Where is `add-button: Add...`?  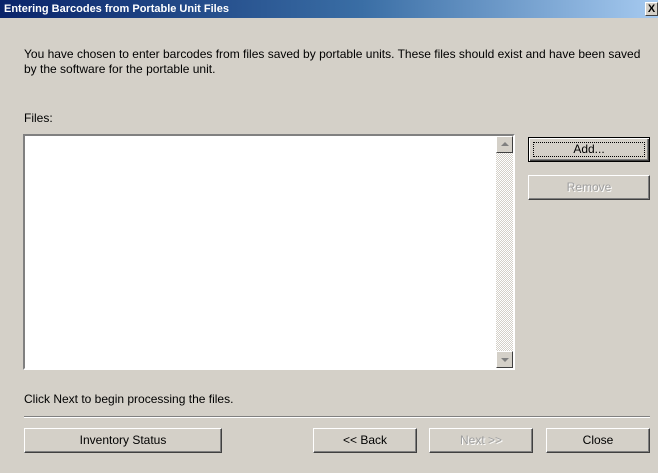
add-button: Add... is located at coordinates (589, 149).